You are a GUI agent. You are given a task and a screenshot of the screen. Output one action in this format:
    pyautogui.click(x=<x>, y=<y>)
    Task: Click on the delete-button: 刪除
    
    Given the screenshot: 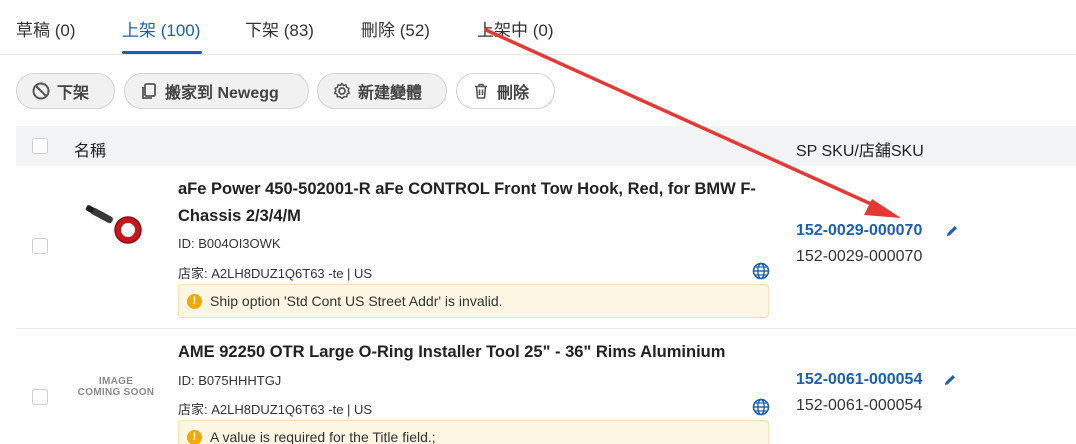 What is the action you would take?
    pyautogui.click(x=505, y=91)
    